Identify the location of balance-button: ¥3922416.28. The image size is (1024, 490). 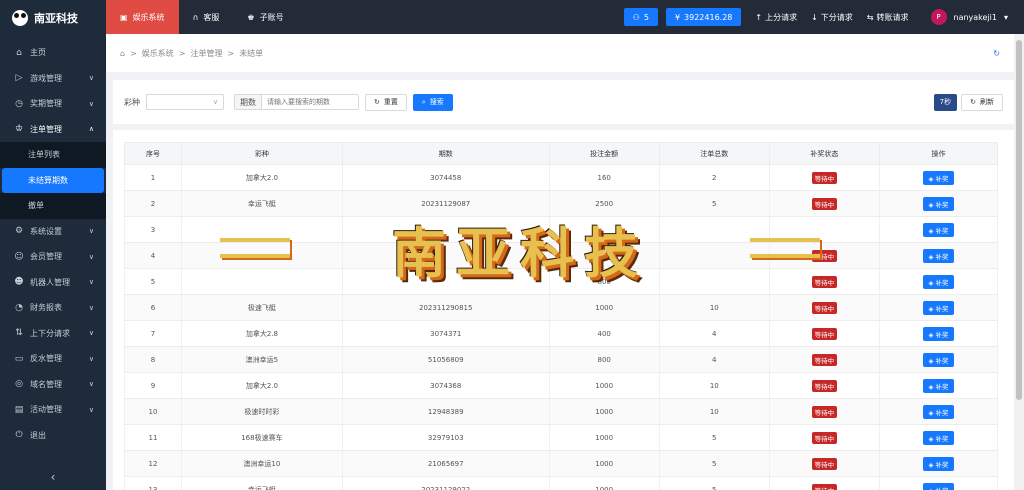
(703, 17).